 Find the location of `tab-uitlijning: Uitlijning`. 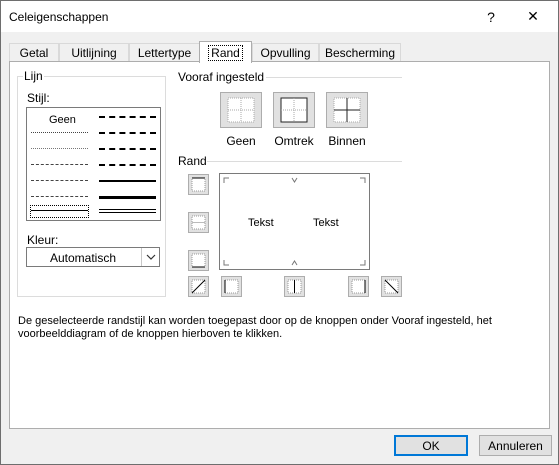

tab-uitlijning: Uitlijning is located at coordinates (94, 52).